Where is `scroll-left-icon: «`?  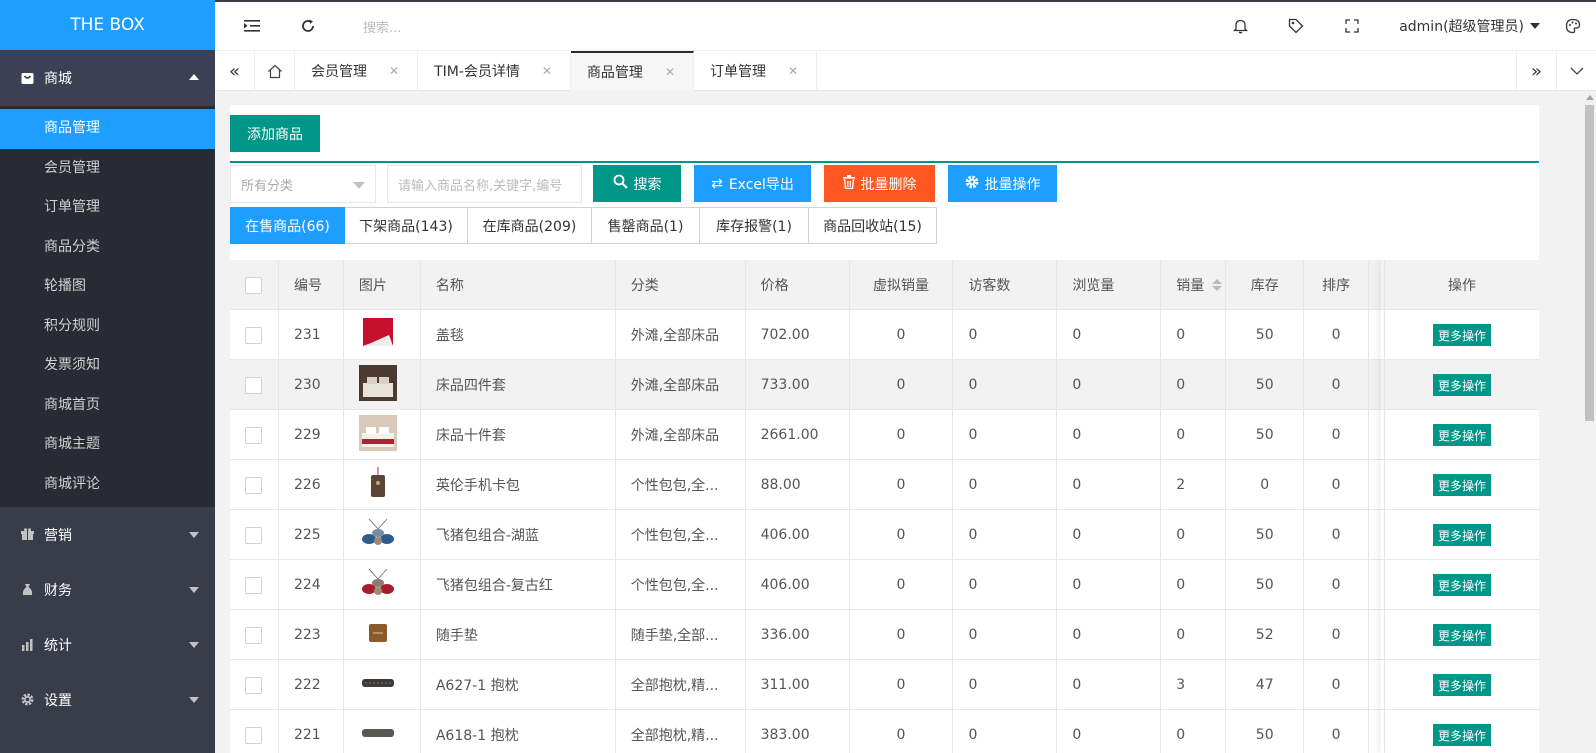
scroll-left-icon: « is located at coordinates (235, 71).